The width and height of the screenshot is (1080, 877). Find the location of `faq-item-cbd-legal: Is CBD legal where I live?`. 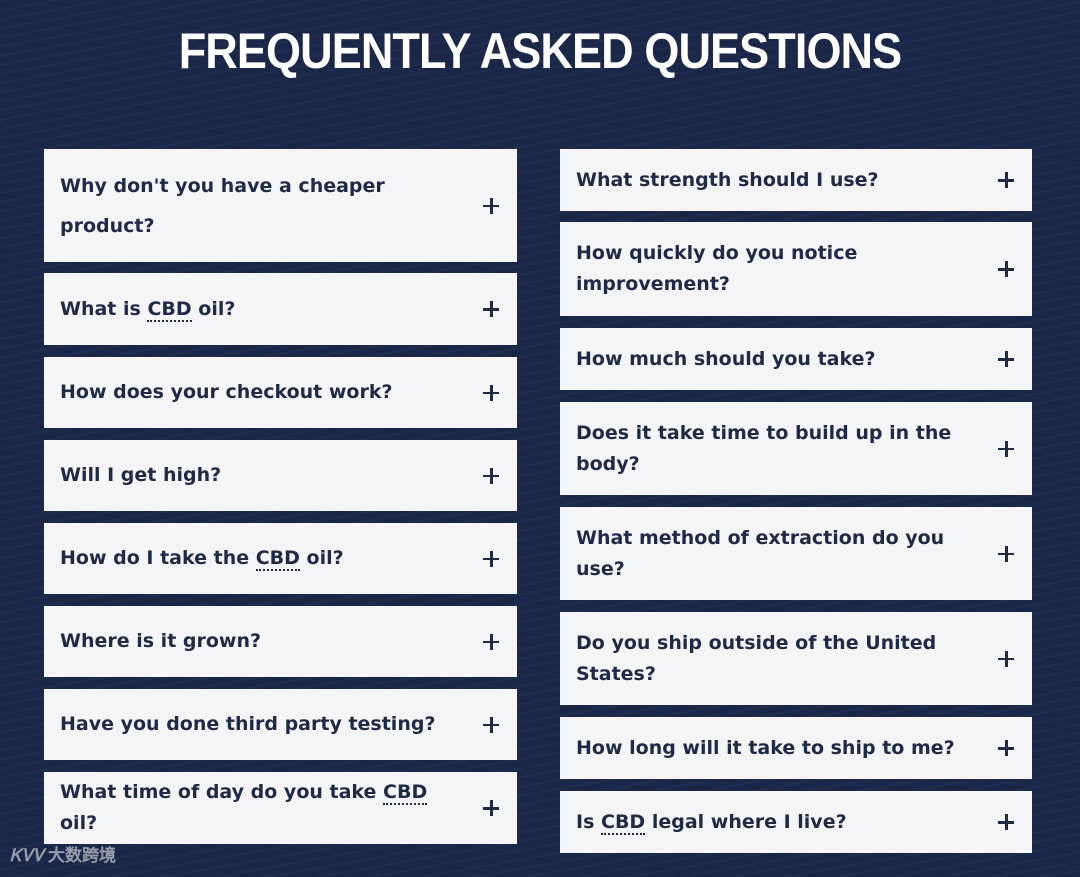

faq-item-cbd-legal: Is CBD legal where I live? is located at coordinates (796, 822).